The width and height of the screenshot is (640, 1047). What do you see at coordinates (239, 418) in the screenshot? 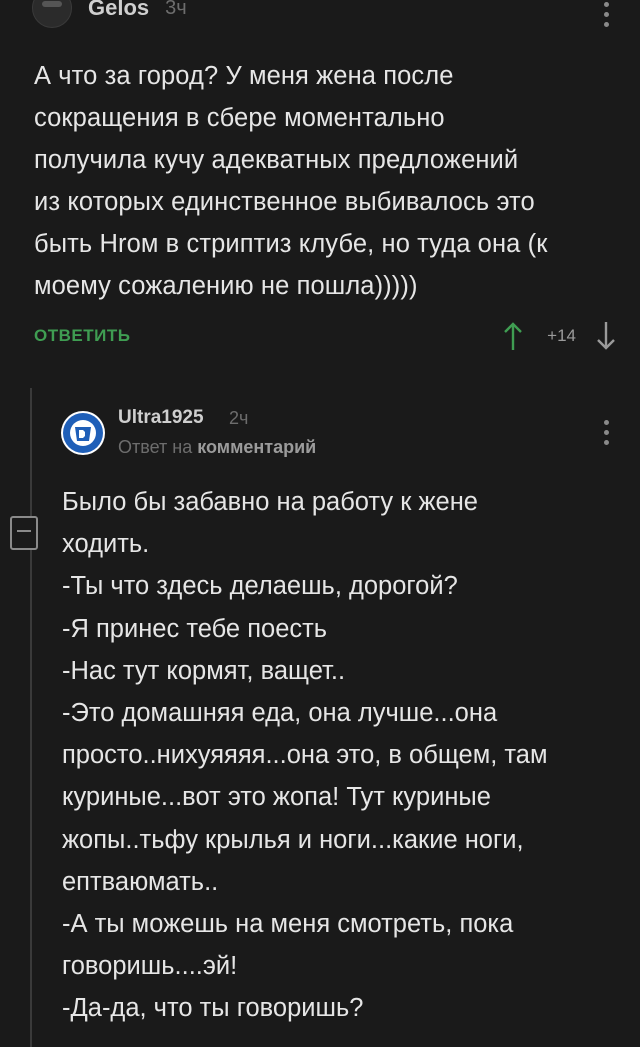
I see `reply-comment-time: 2ч` at bounding box center [239, 418].